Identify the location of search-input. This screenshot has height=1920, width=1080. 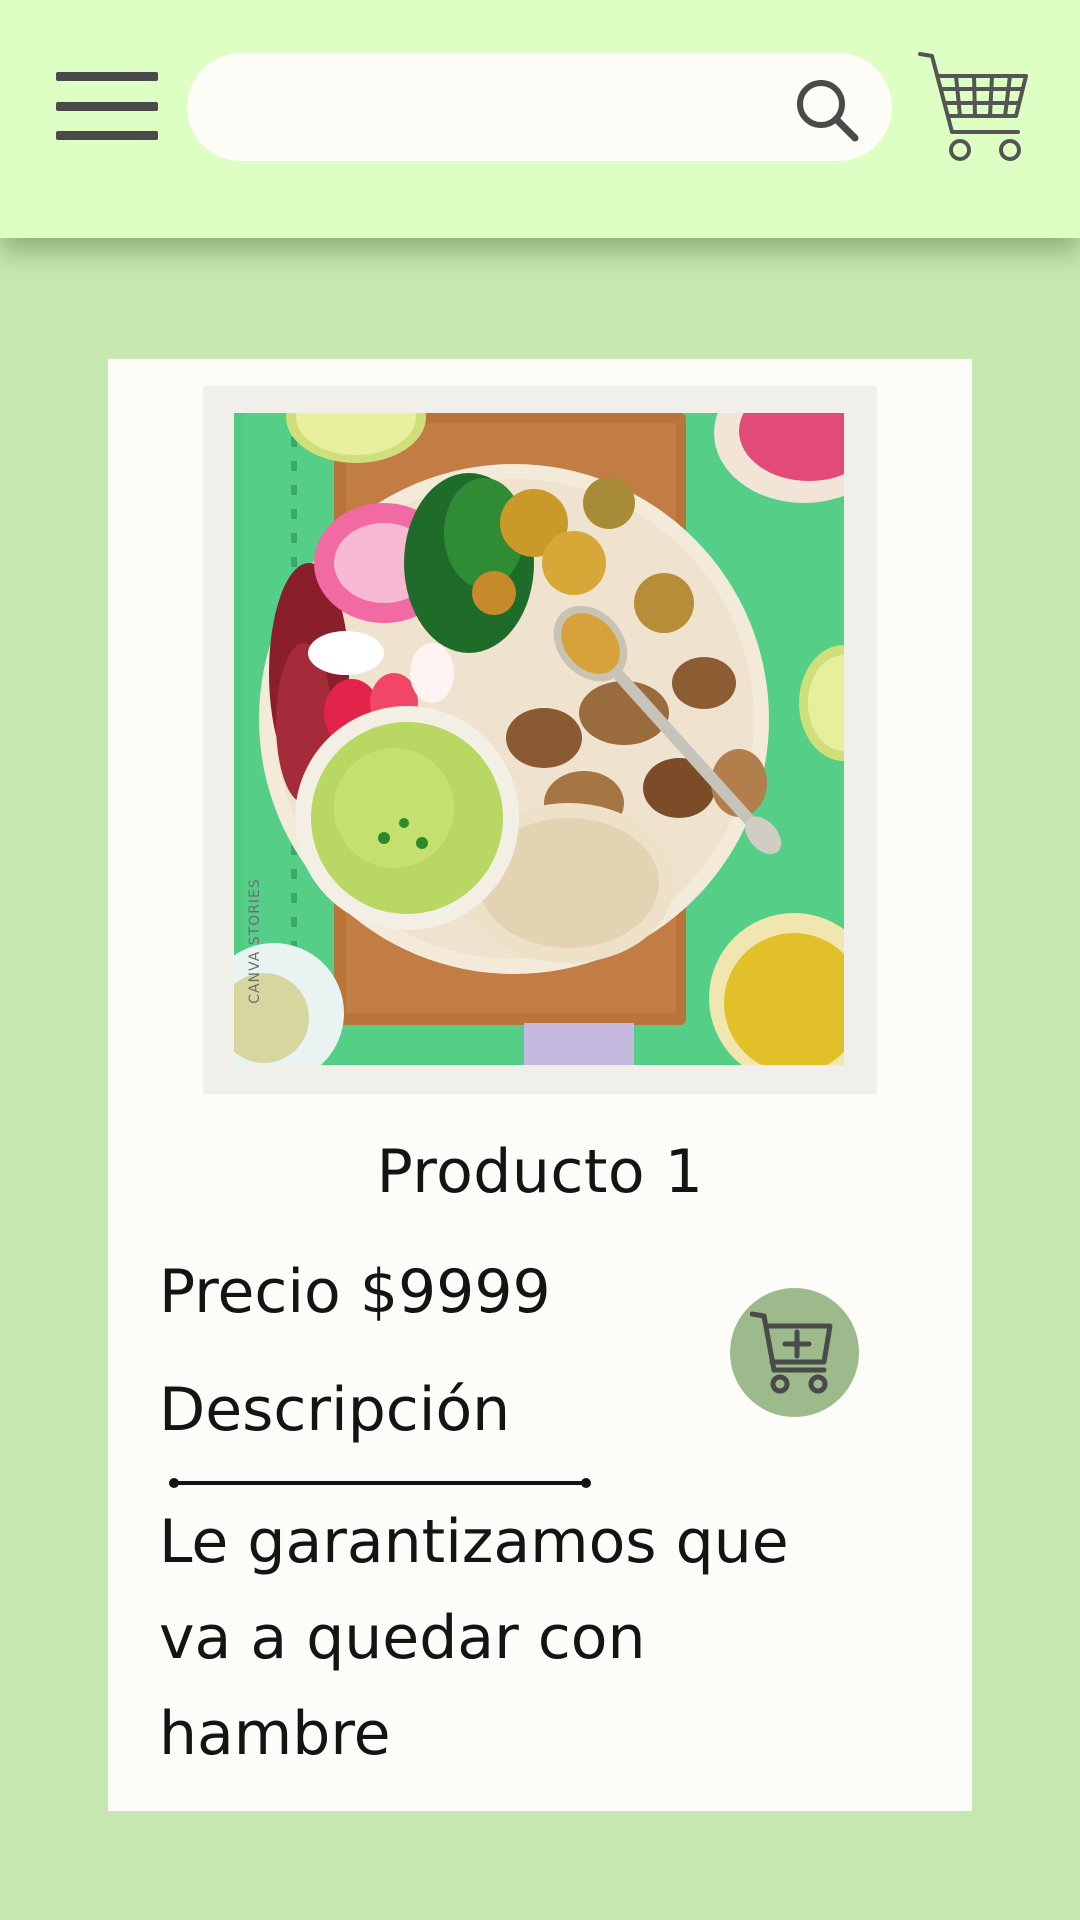
(489, 108).